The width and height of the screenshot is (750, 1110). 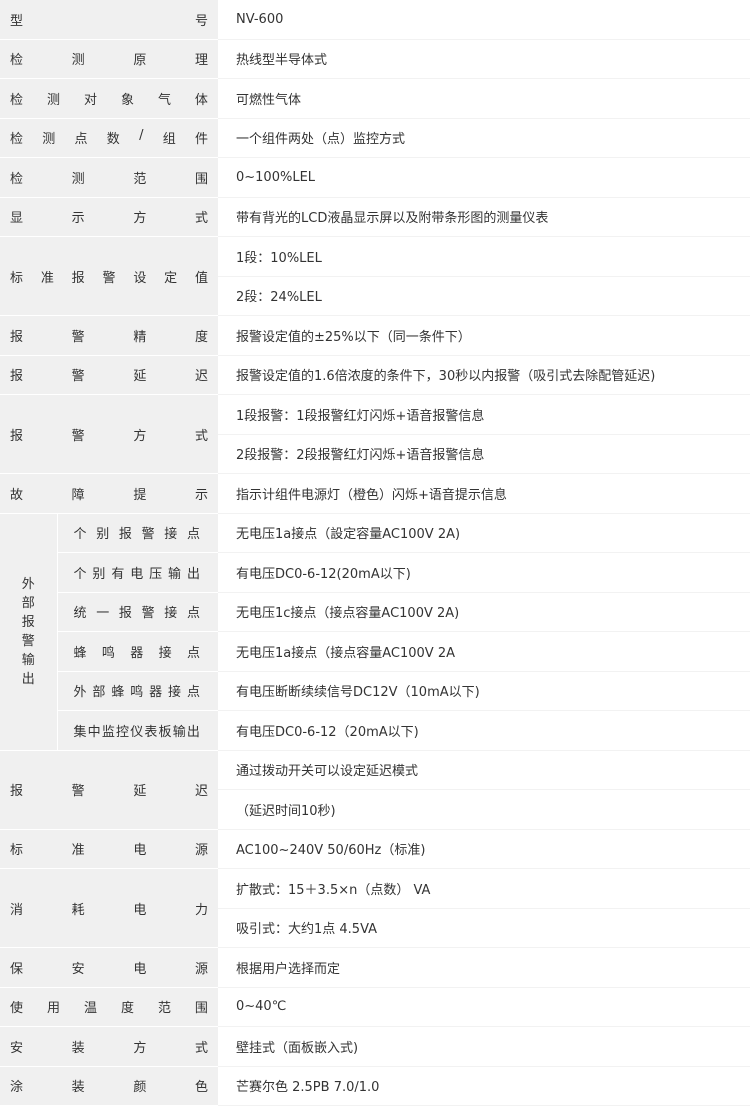 I want to click on table-row: 报警延迟报警设定值的1.6倍浓度的条件下，30秒以内报警（吸引式去除配管延迟), so click(x=375, y=375).